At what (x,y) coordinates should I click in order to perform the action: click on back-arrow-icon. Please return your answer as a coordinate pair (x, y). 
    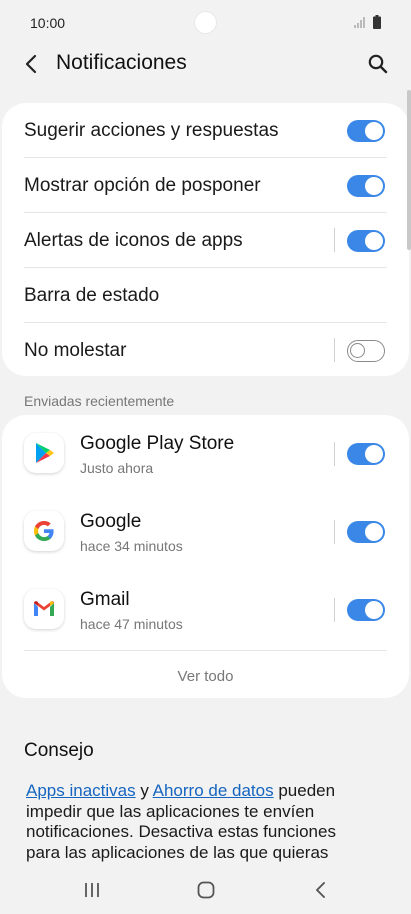
    Looking at the image, I should click on (32, 64).